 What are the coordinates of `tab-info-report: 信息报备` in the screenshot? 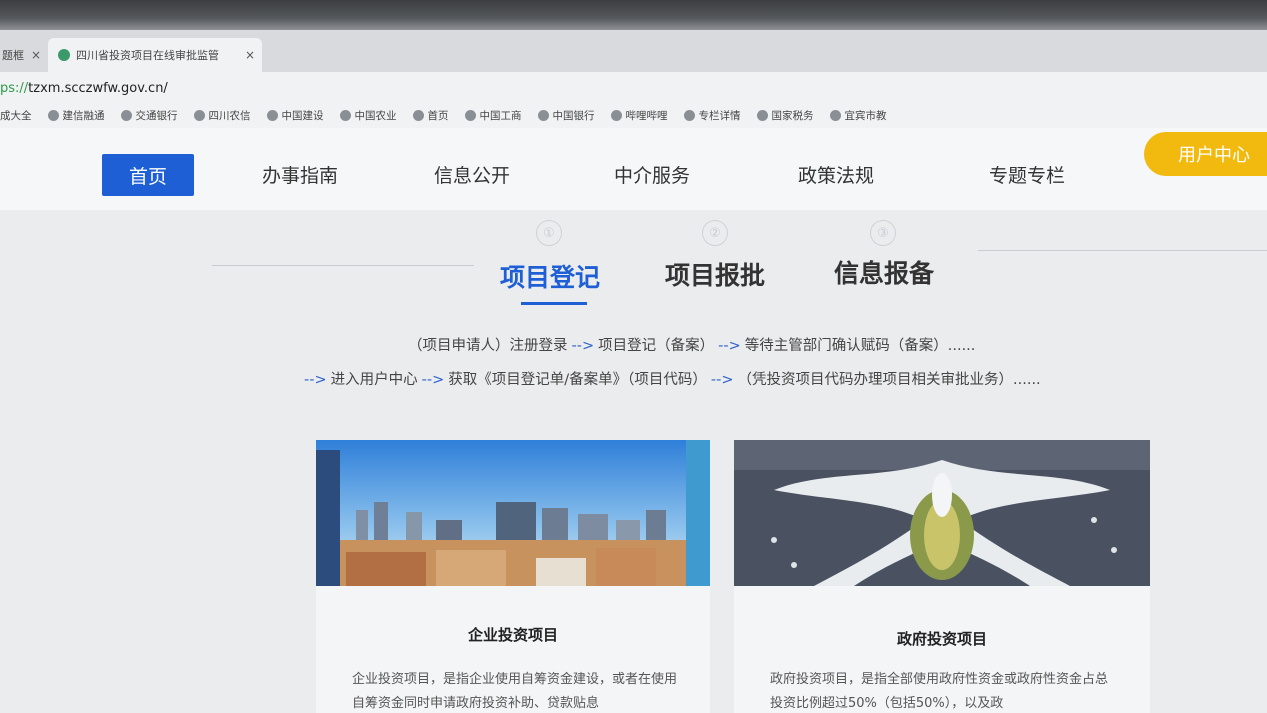 It's located at (884, 272).